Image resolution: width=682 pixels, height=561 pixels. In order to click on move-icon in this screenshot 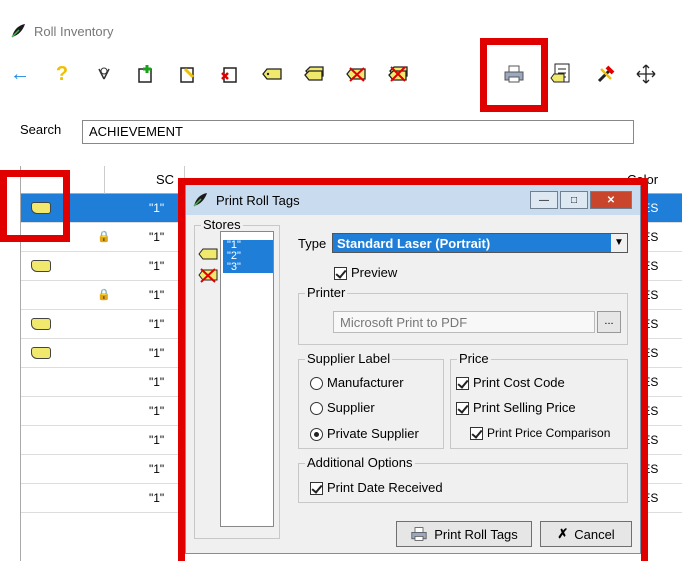, I will do `click(646, 74)`.